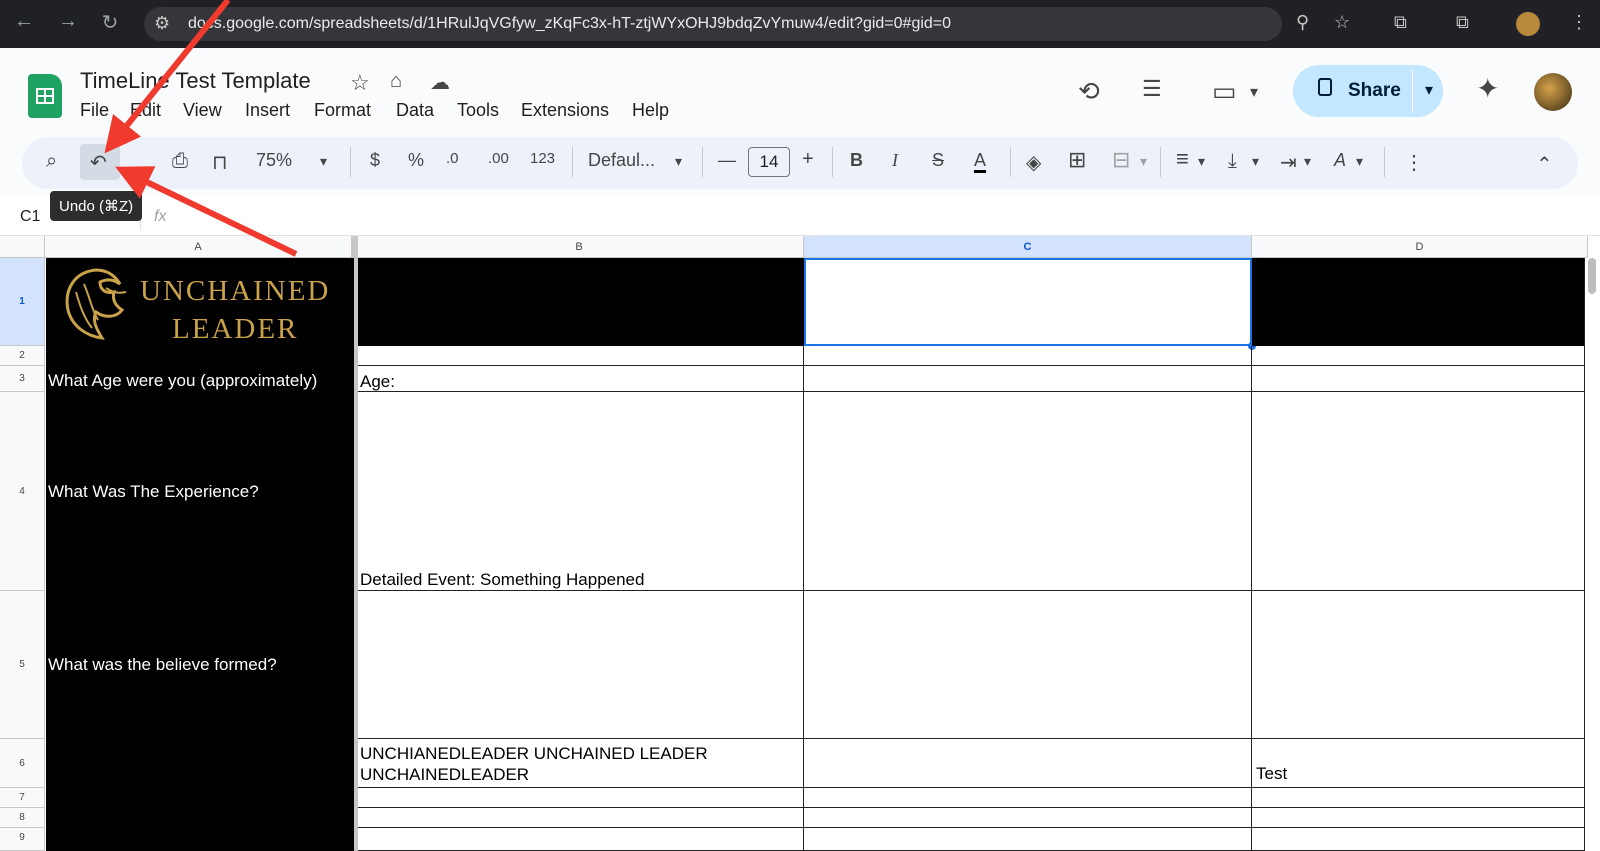  I want to click on wrap-dropdown-icon: ▾, so click(1307, 161).